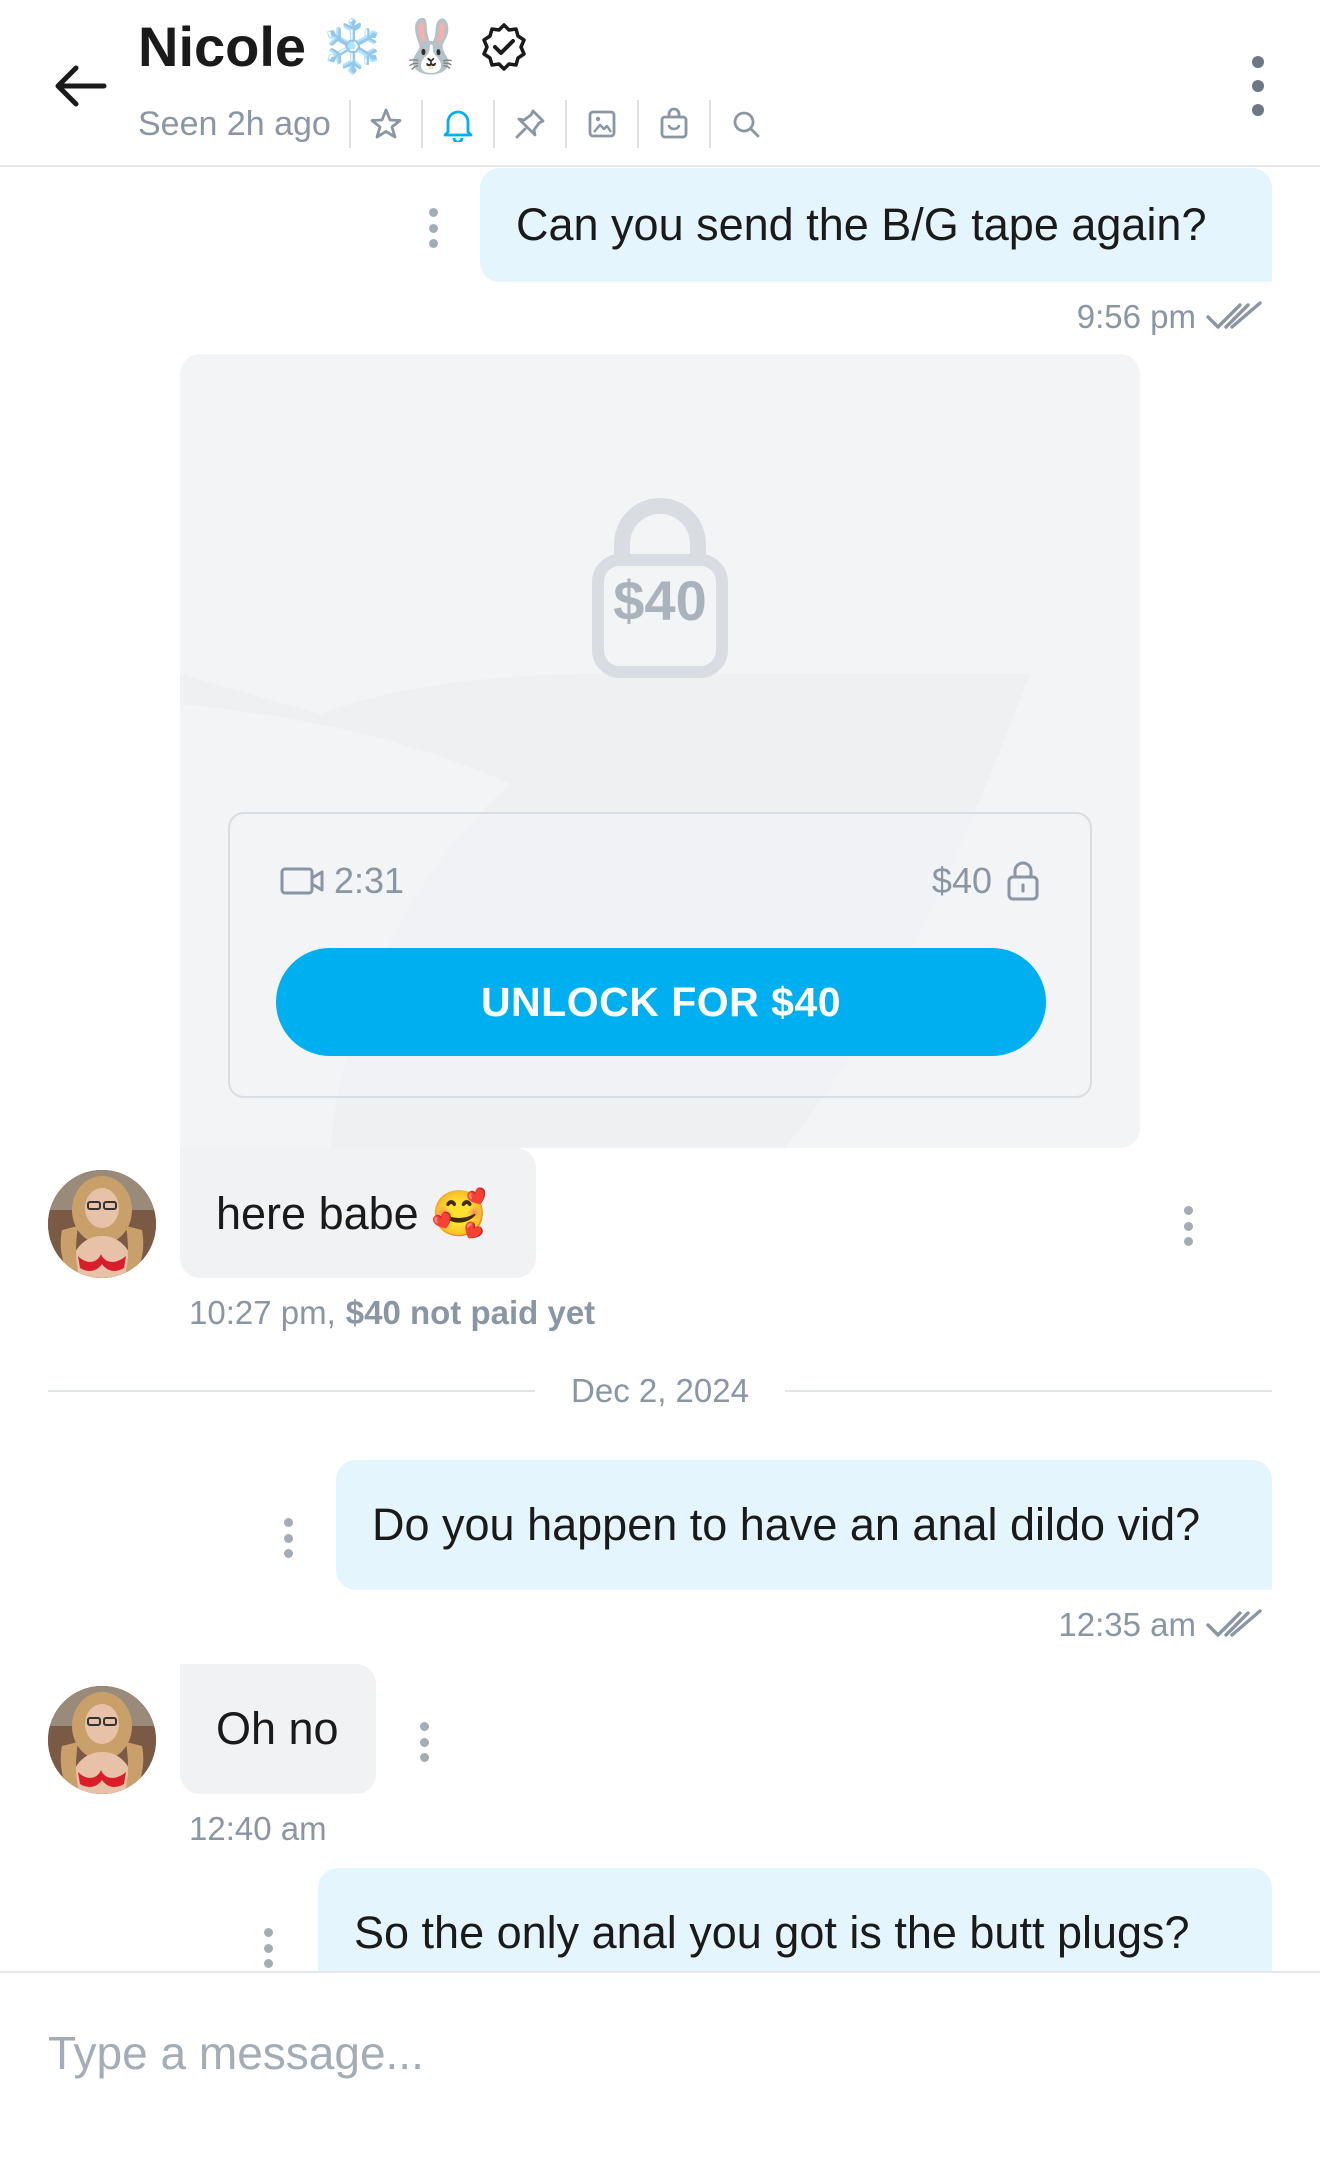 This screenshot has width=1320, height=2164. I want to click on search-icon, so click(746, 124).